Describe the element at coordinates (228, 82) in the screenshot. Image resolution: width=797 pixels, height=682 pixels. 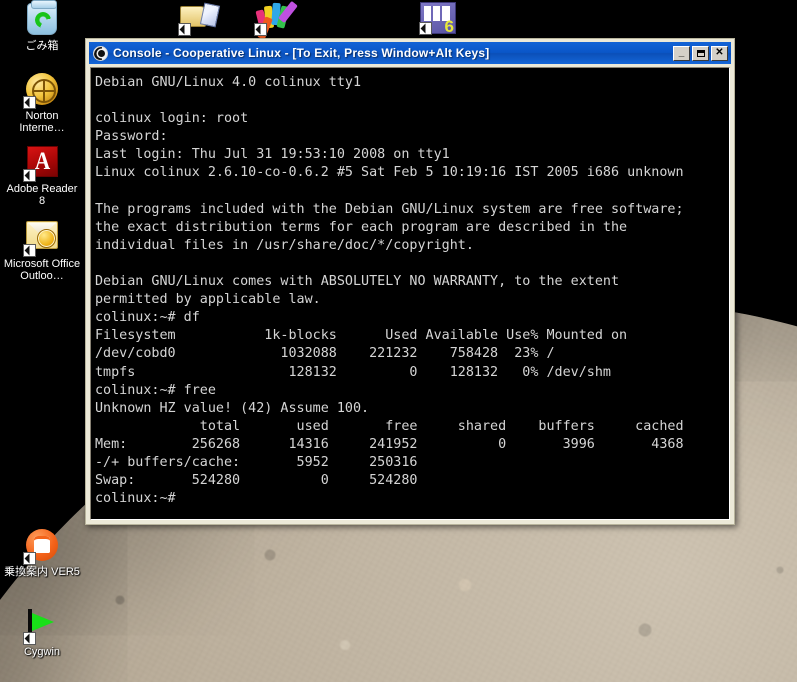
I see `terminal-line: Debian GNU/Linux 4.0 colinux tty1` at that location.